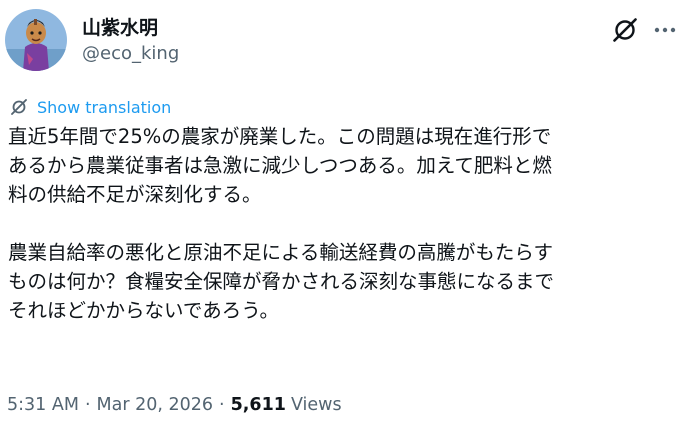 This screenshot has height=425, width=684. I want to click on avatar-image, so click(36, 40).